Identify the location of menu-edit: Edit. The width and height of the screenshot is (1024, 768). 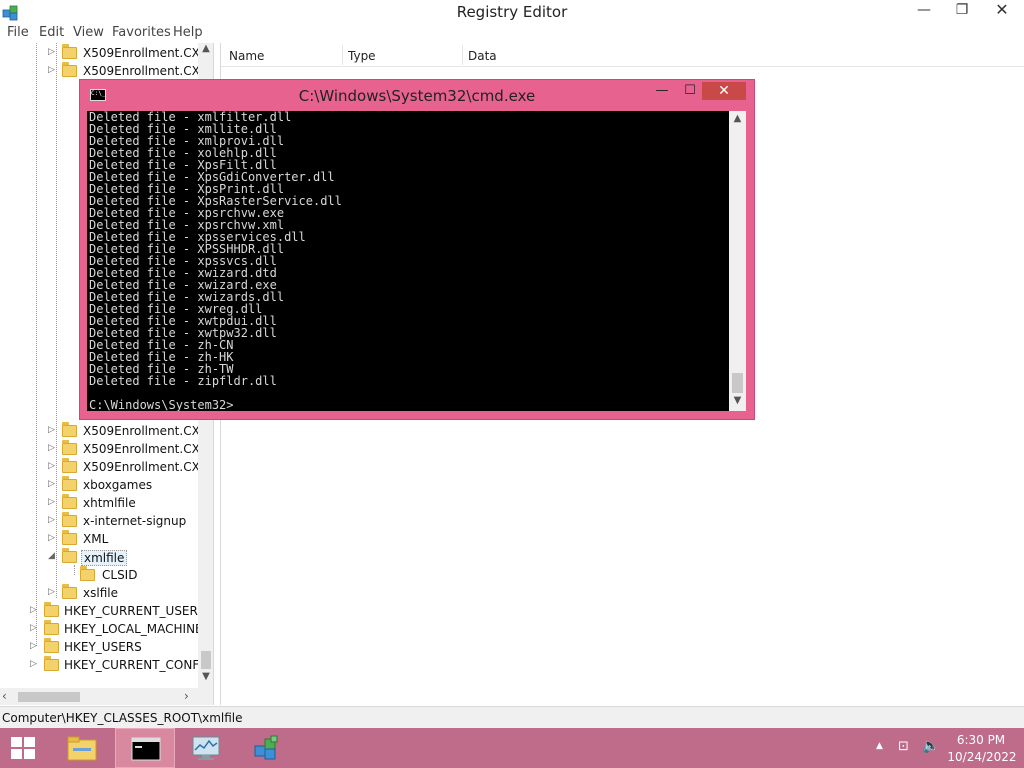
(51, 32).